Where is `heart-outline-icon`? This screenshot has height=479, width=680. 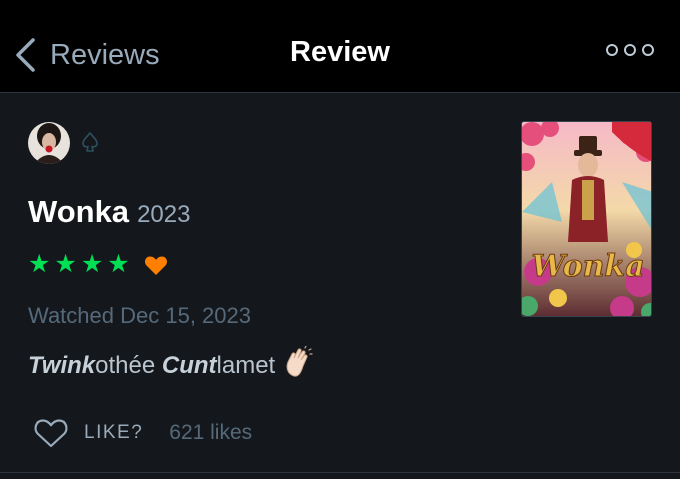 heart-outline-icon is located at coordinates (51, 433).